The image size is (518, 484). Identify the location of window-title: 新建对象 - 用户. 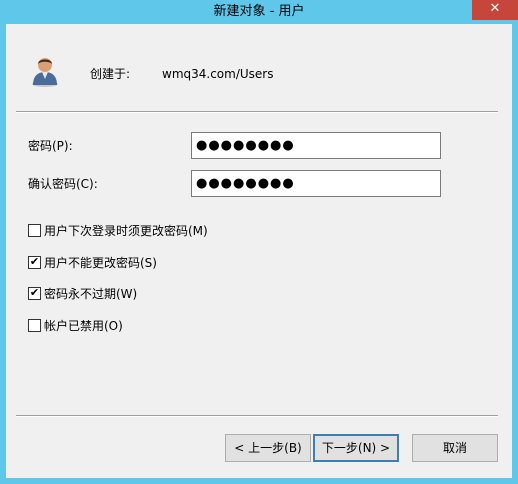
(259, 11).